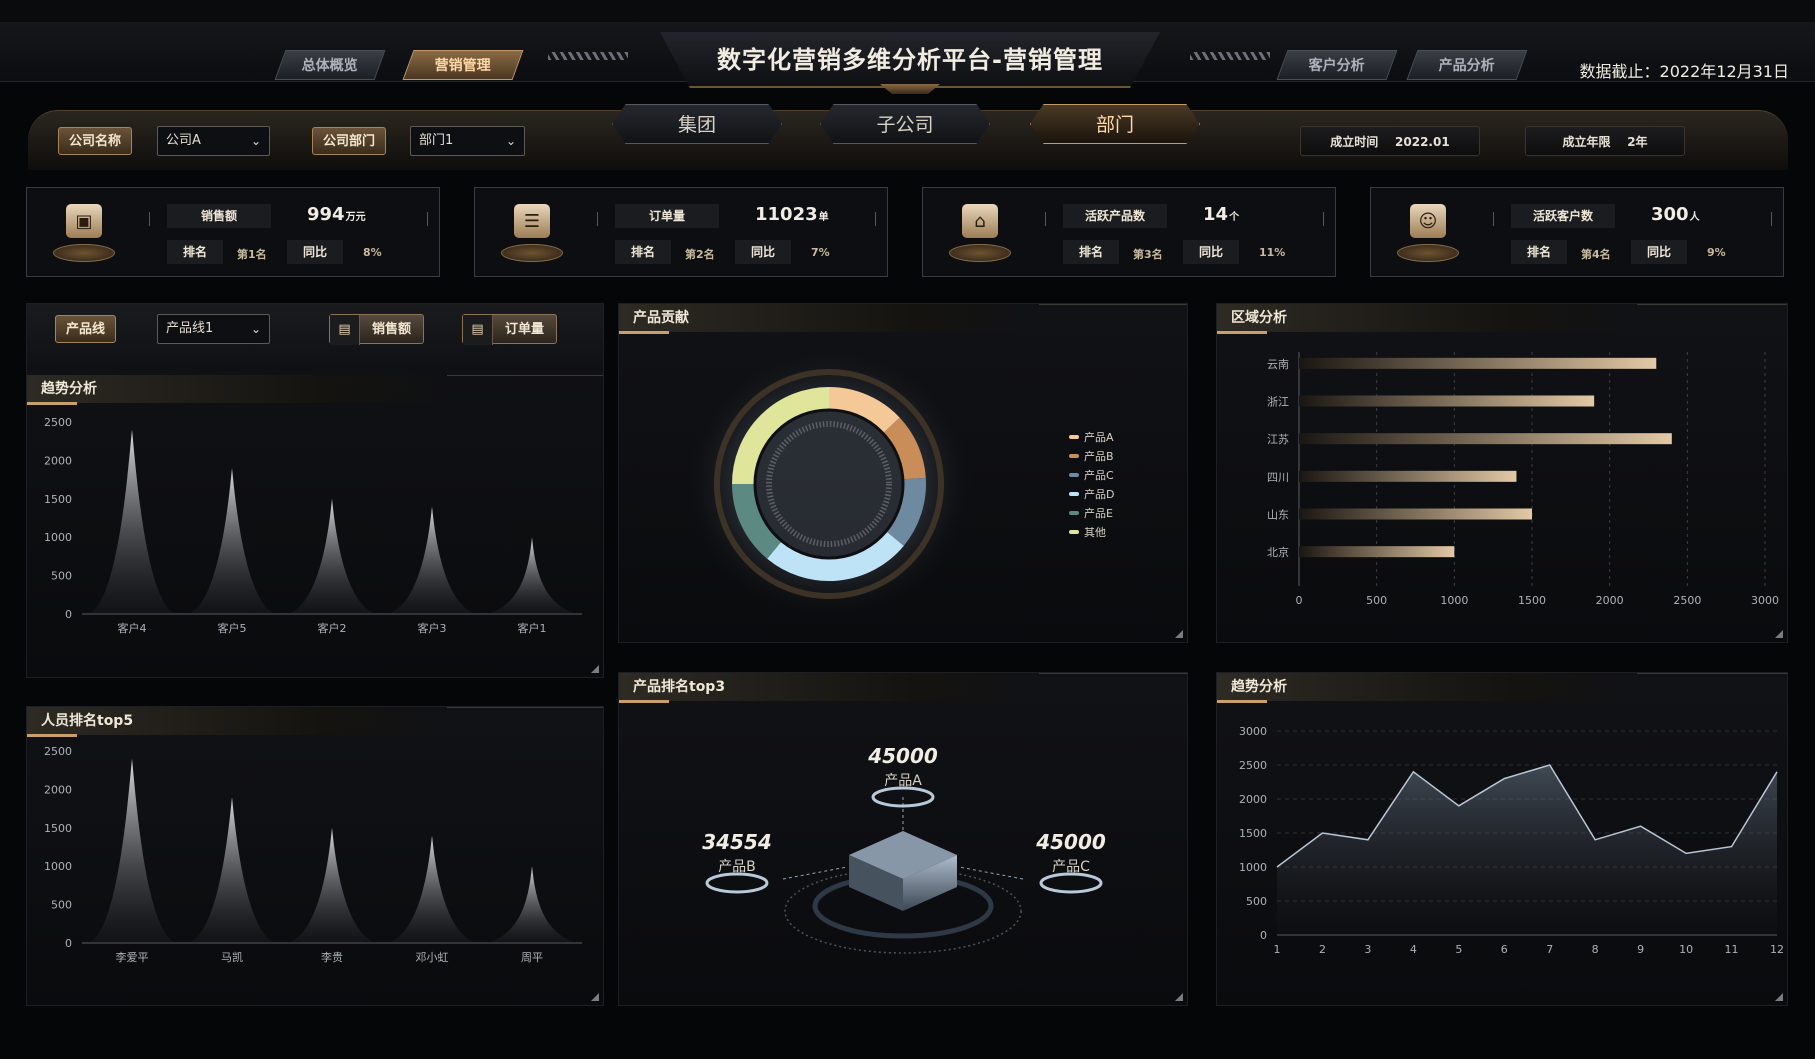 The width and height of the screenshot is (1815, 1059). Describe the element at coordinates (232, 628) in the screenshot. I see `x-tick-label: 客户5` at that location.